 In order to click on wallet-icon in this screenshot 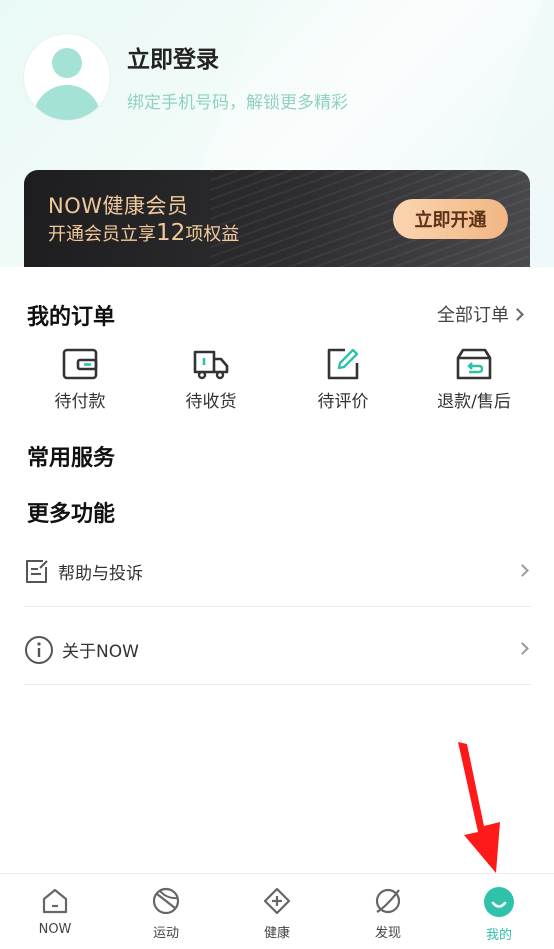, I will do `click(80, 364)`.